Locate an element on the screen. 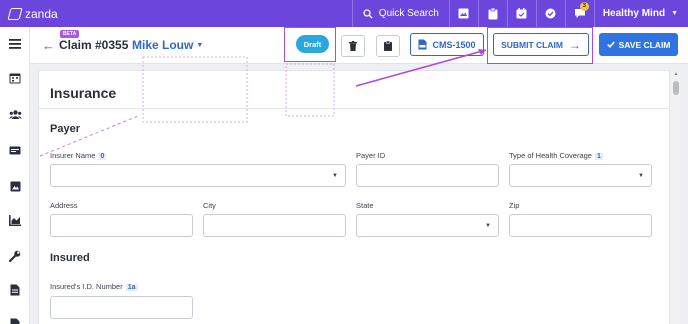 The image size is (688, 324). payer-id-input is located at coordinates (427, 175).